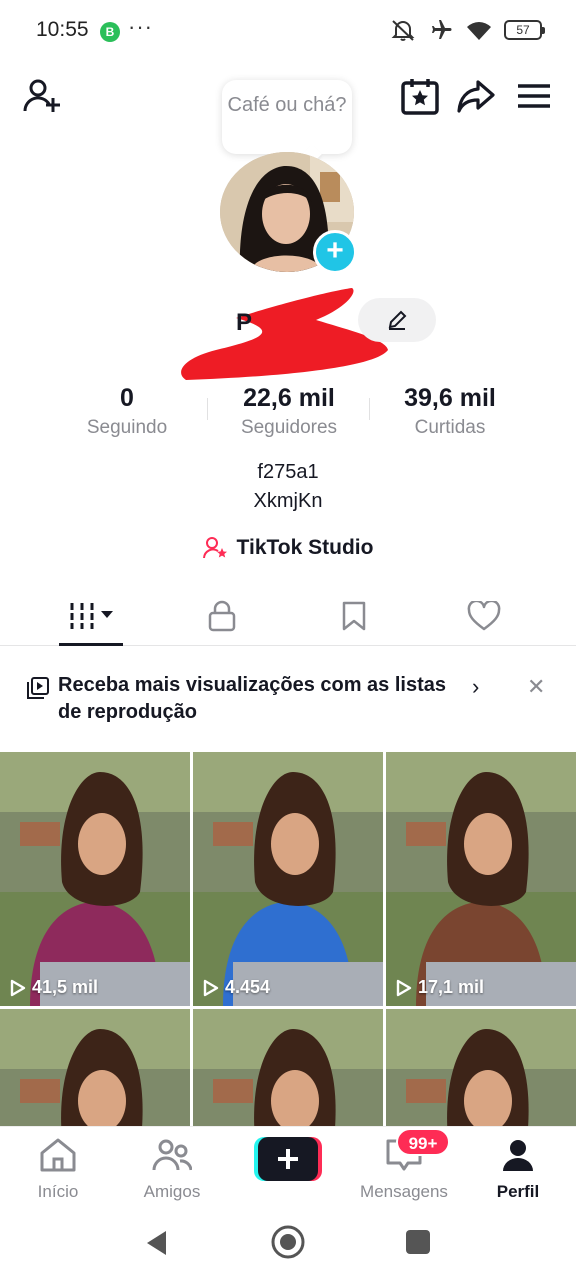 This screenshot has height=1280, width=576. I want to click on status-time: 10:55, so click(62, 29).